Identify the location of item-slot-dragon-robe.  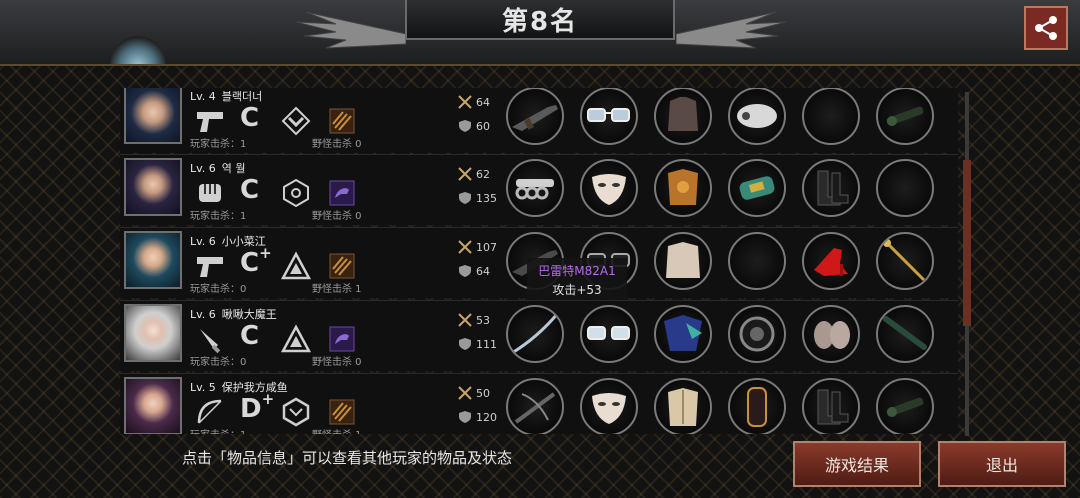
(683, 334).